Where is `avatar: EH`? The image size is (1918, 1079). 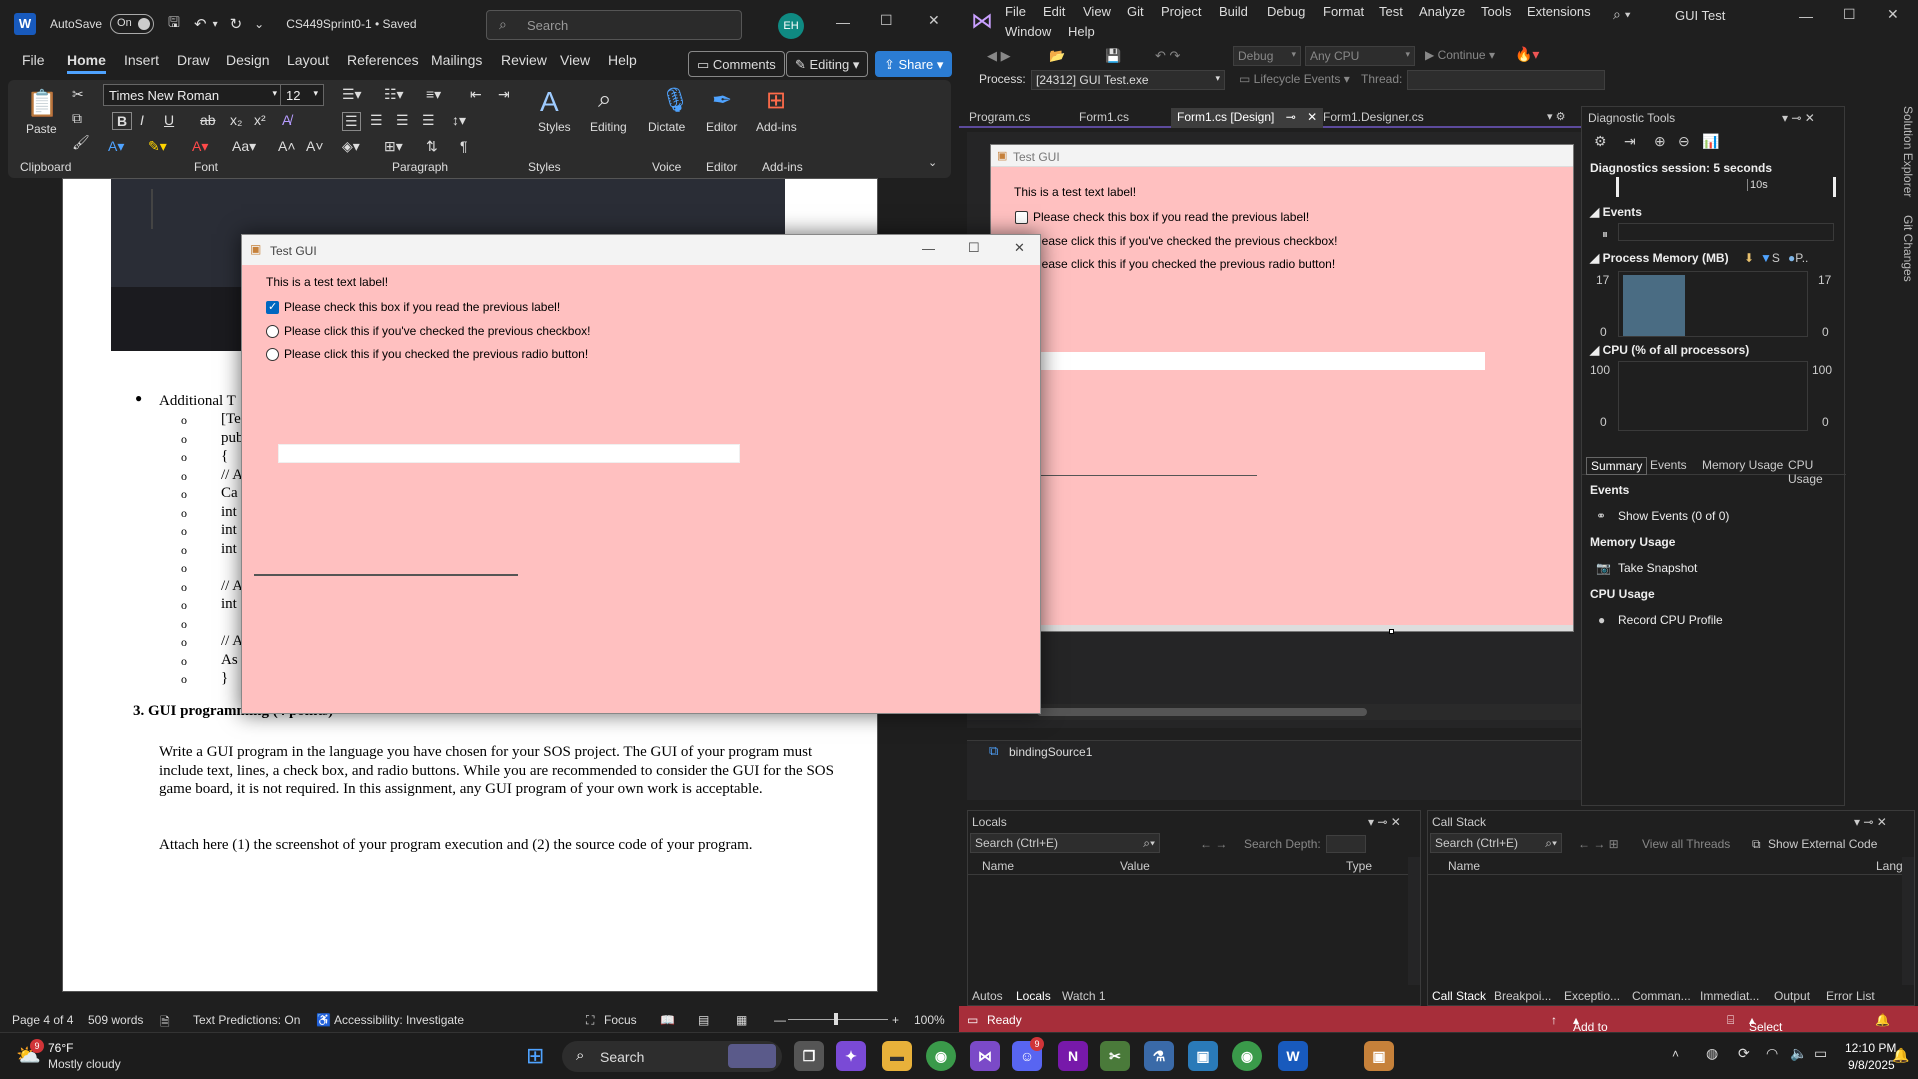 avatar: EH is located at coordinates (791, 26).